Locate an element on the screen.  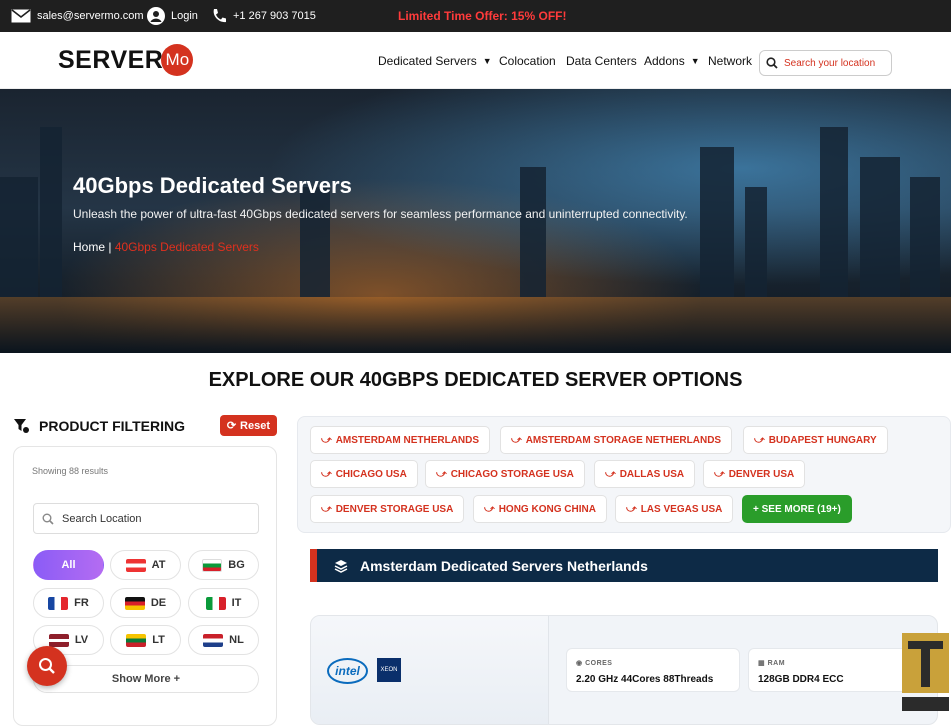
chip-nl: NL is located at coordinates (223, 640).